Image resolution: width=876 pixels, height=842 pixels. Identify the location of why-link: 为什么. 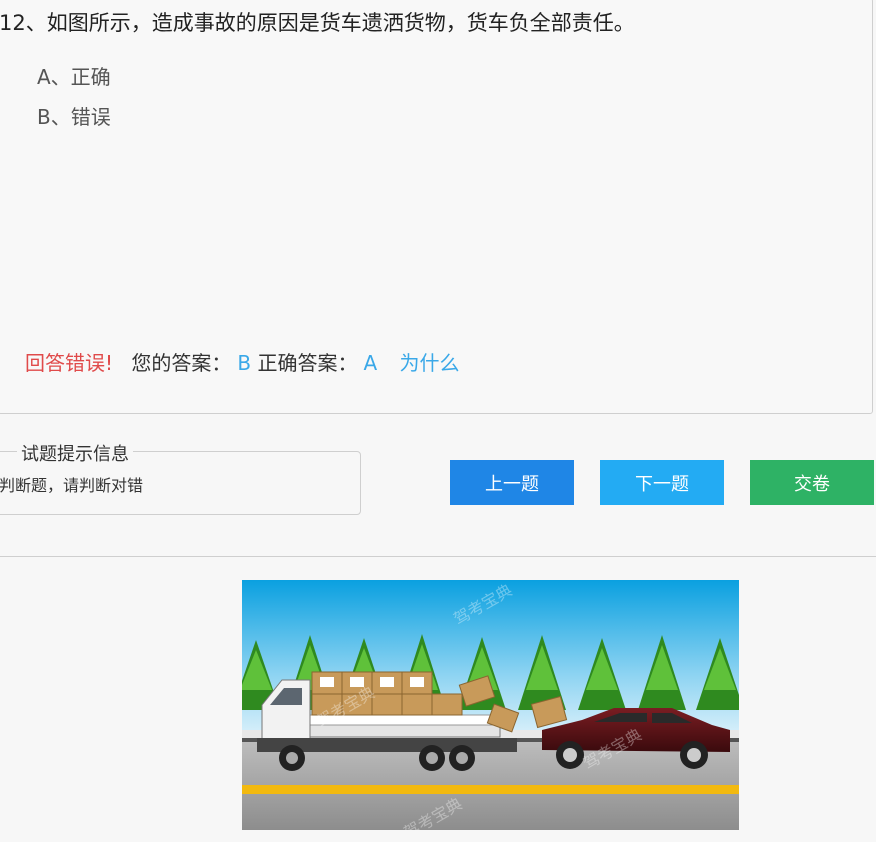
(430, 363).